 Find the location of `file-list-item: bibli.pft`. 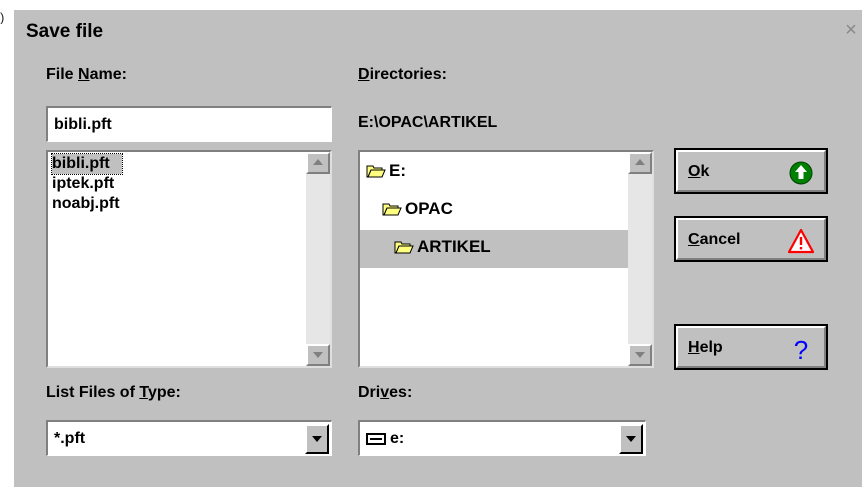

file-list-item: bibli.pft is located at coordinates (87, 164).